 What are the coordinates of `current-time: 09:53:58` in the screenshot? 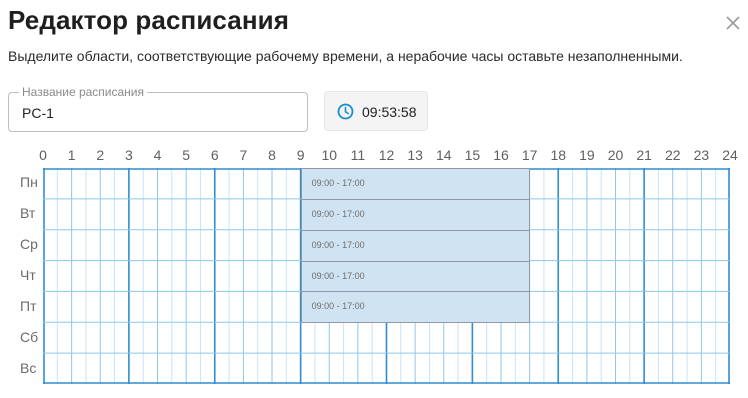 It's located at (389, 112).